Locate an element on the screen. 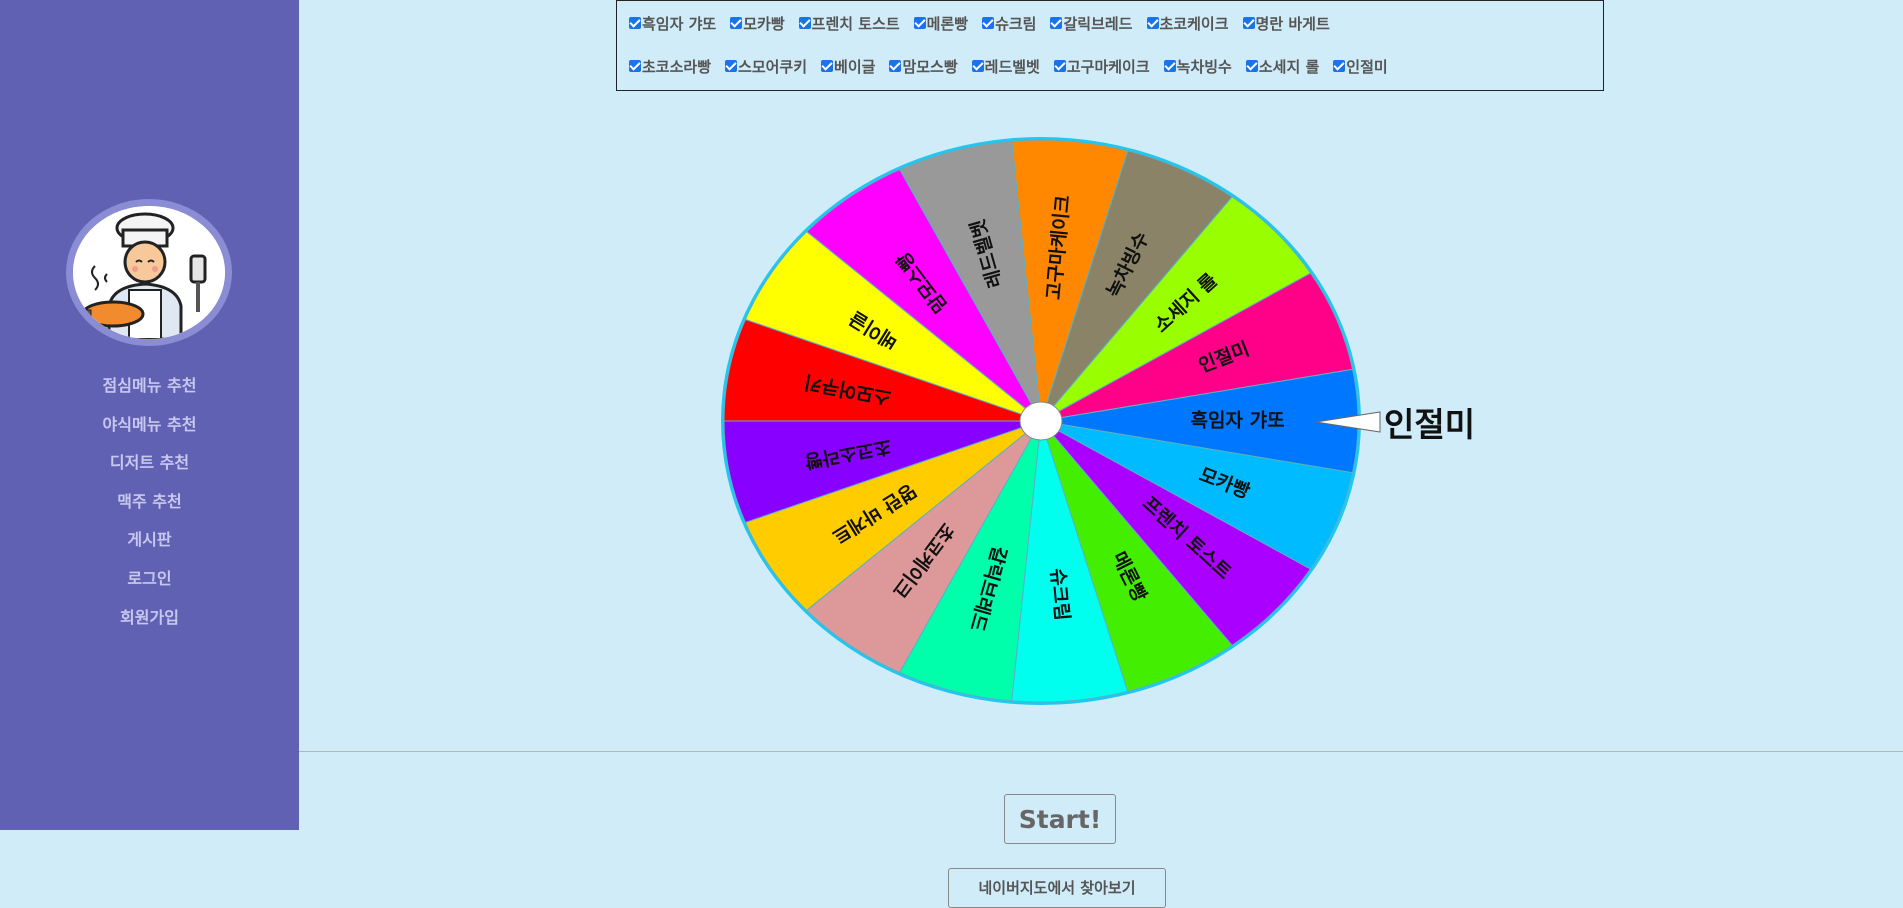 This screenshot has width=1903, height=908. menu-option-label: 맘모스빵 is located at coordinates (930, 66).